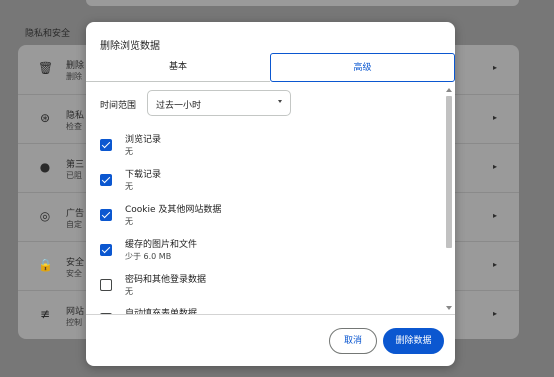  What do you see at coordinates (161, 245) in the screenshot?
I see `option-label: 缓存的图片和文件` at bounding box center [161, 245].